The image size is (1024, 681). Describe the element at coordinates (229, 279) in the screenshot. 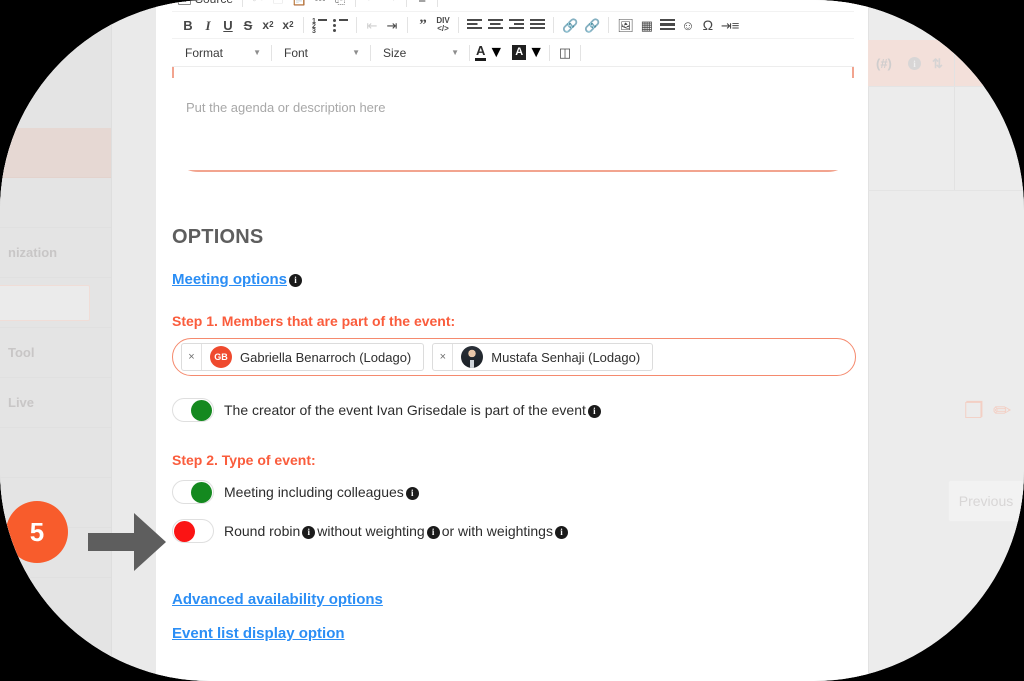

I see `meeting-options-link: Meeting options` at that location.